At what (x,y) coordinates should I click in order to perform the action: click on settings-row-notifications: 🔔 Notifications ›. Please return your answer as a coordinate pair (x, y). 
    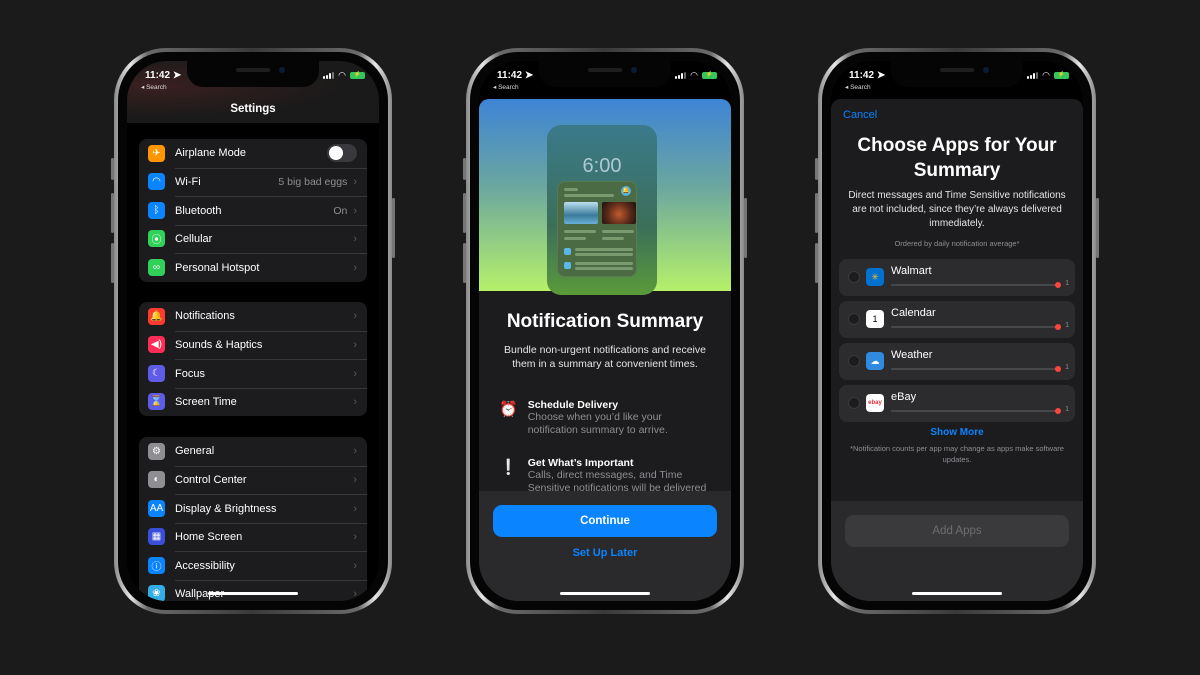
    Looking at the image, I should click on (253, 316).